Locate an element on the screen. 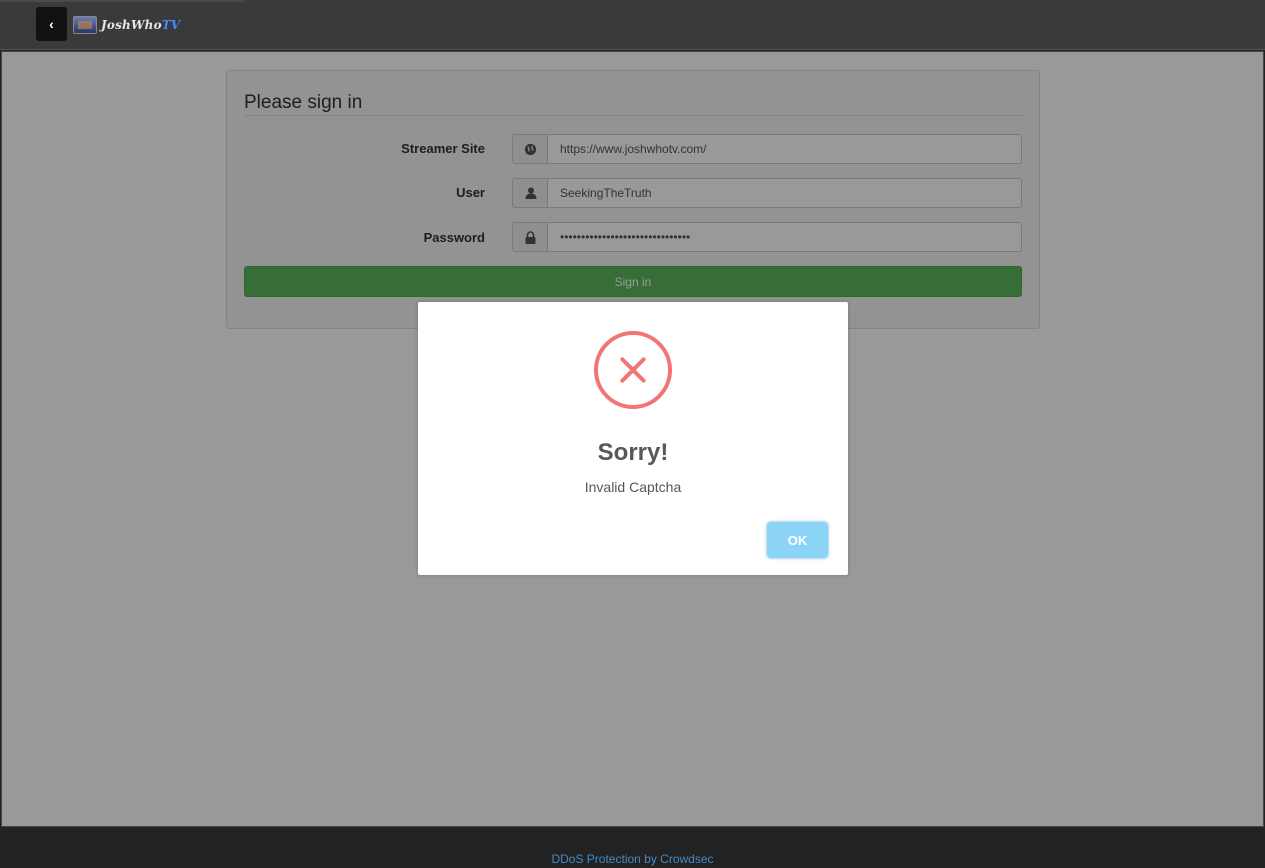 The width and height of the screenshot is (1265, 868). chevron-left-icon: ‹ is located at coordinates (51, 24).